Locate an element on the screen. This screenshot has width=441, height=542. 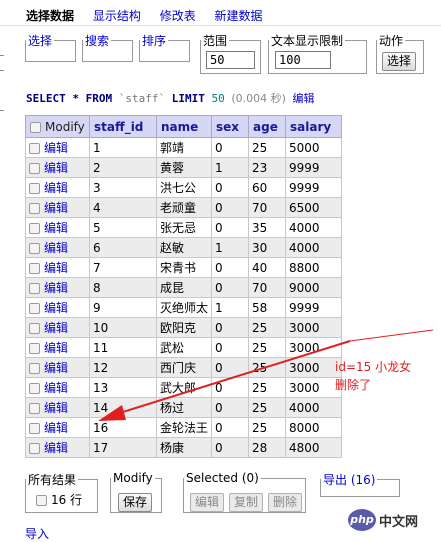
modify-legend: Modify is located at coordinates (133, 478).